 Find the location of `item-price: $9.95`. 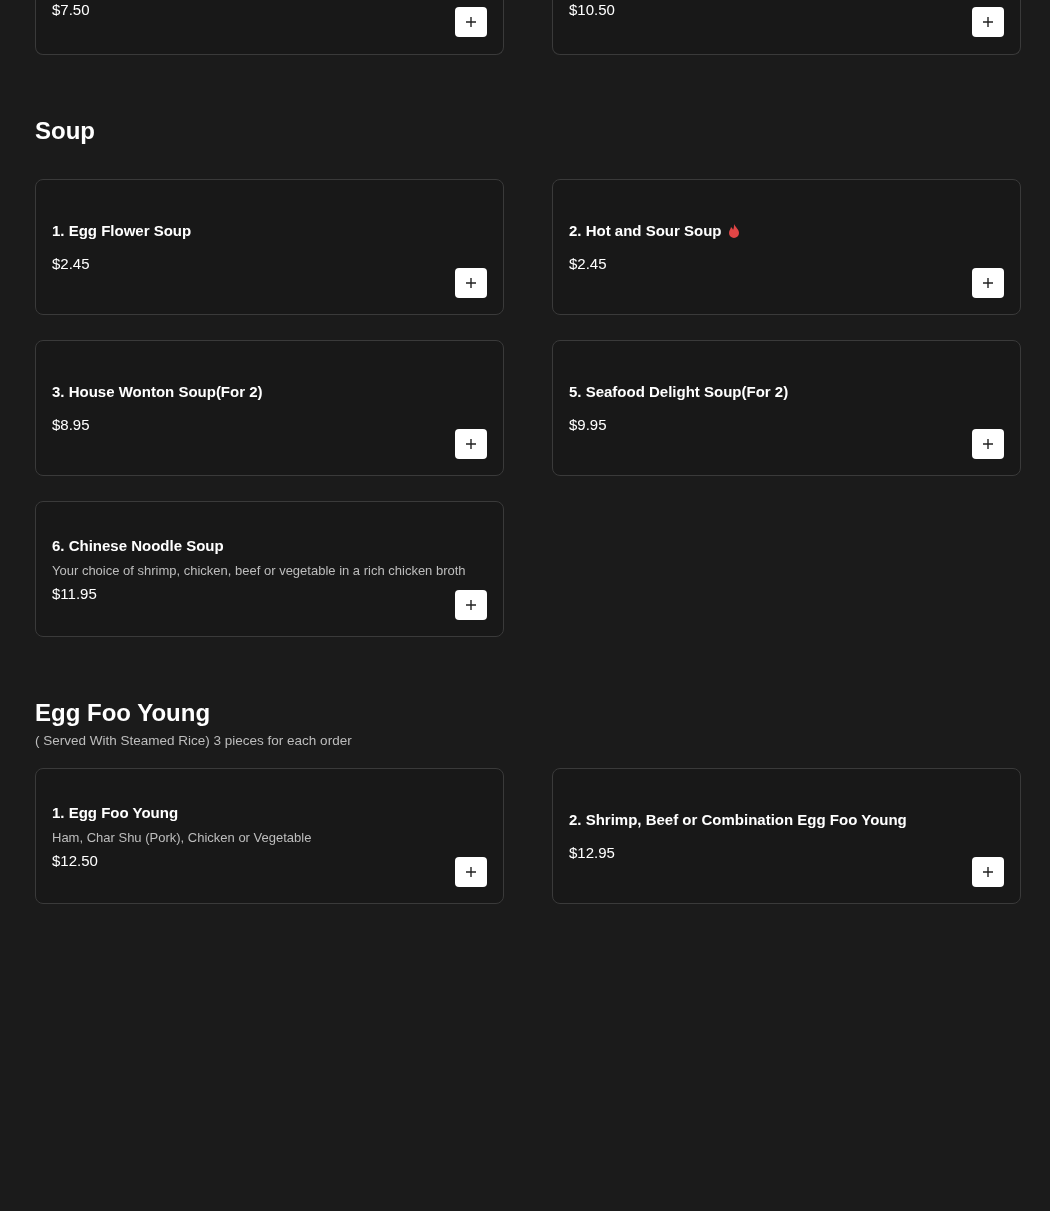

item-price: $9.95 is located at coordinates (588, 424).